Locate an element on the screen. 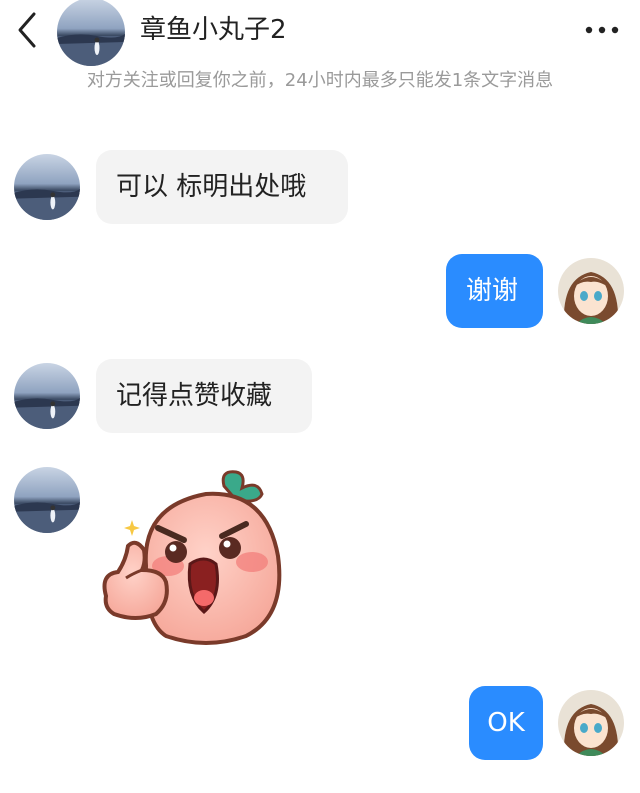 The width and height of the screenshot is (640, 793). back-button is located at coordinates (28, 30).